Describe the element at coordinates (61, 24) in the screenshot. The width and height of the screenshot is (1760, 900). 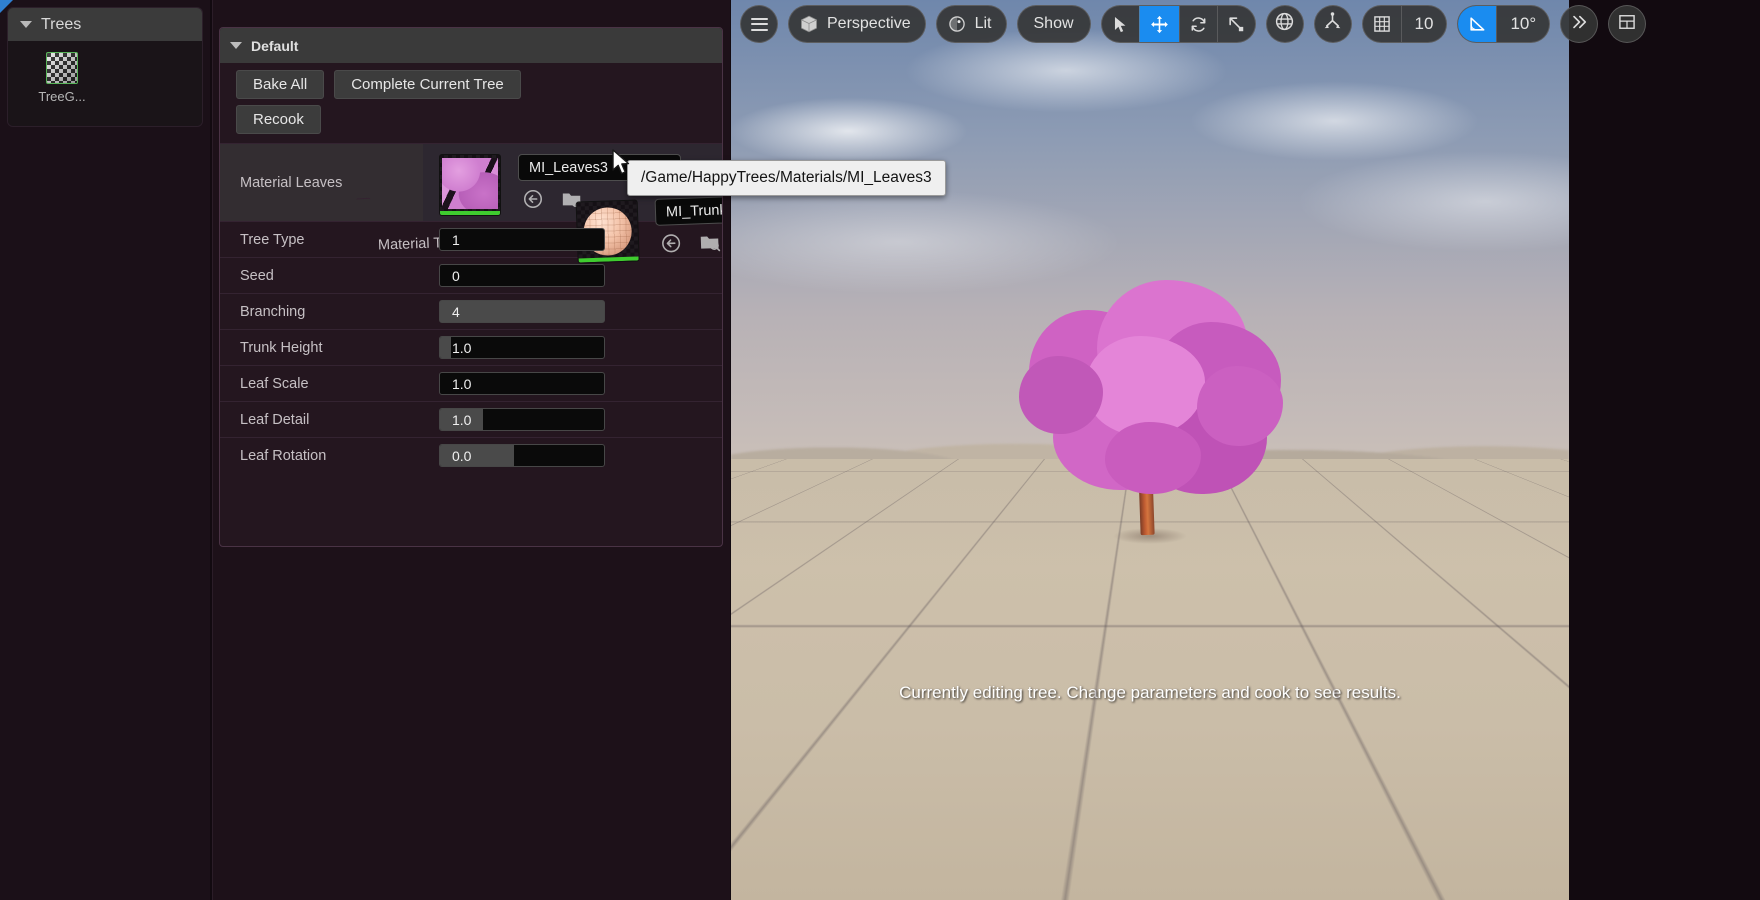
I see `trees-panel-title: Trees` at that location.